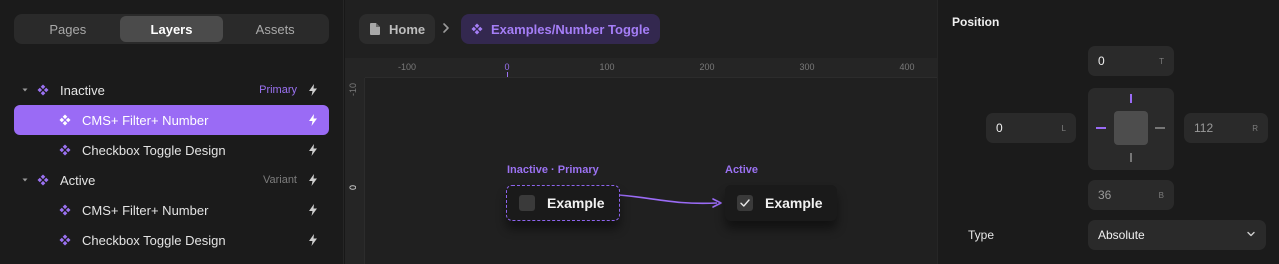  I want to click on position-bottom-suffix: B, so click(1161, 195).